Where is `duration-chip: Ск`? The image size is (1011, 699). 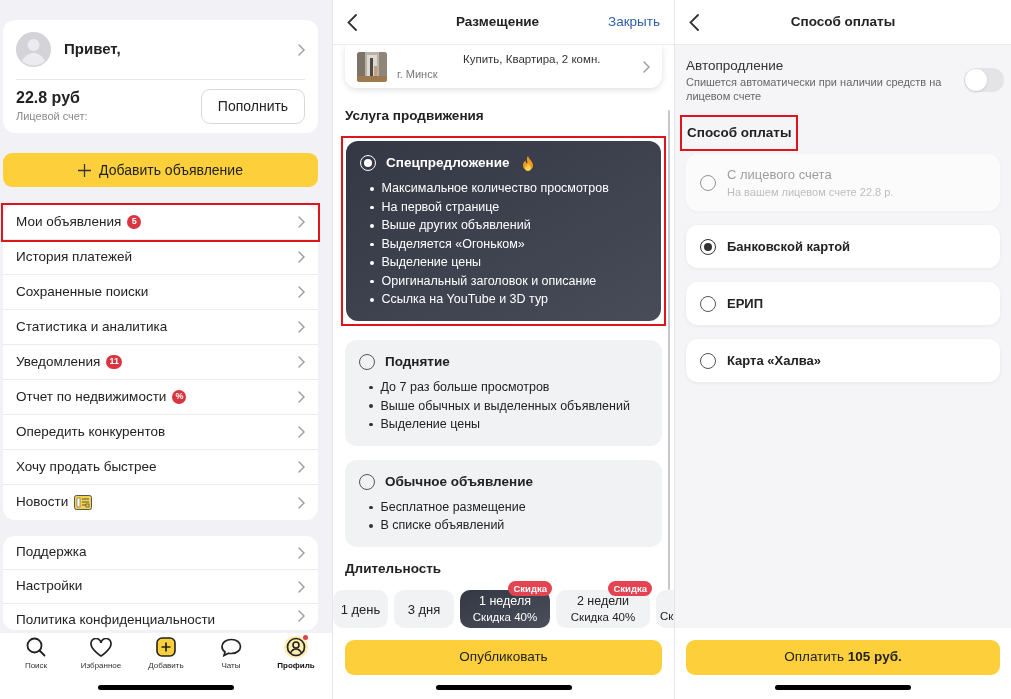 duration-chip: Ск is located at coordinates (665, 609).